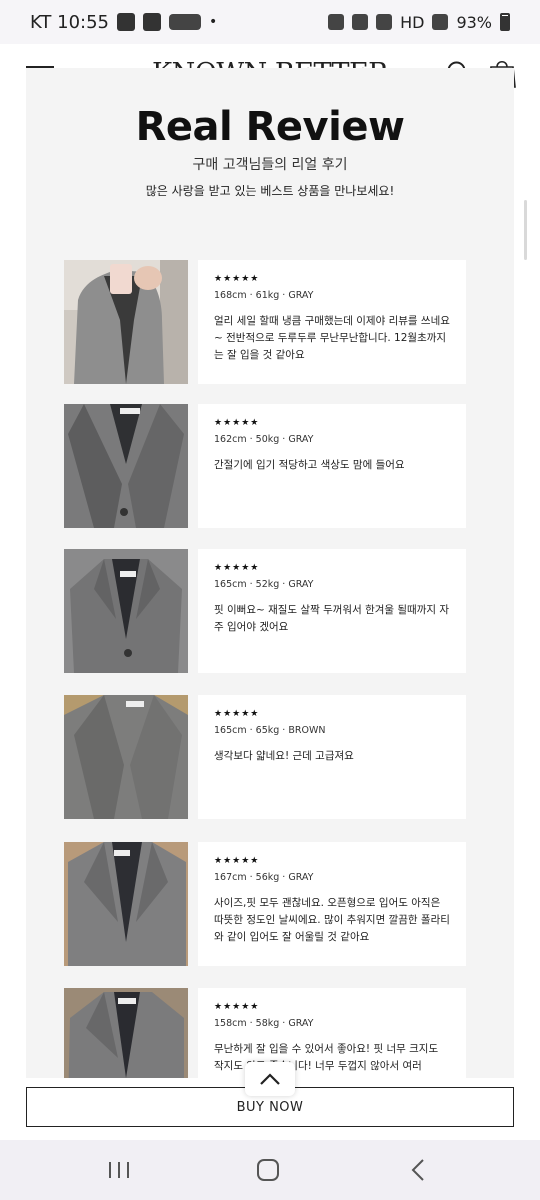 The height and width of the screenshot is (1200, 540). Describe the element at coordinates (360, 22) in the screenshot. I see `mute-icon` at that location.